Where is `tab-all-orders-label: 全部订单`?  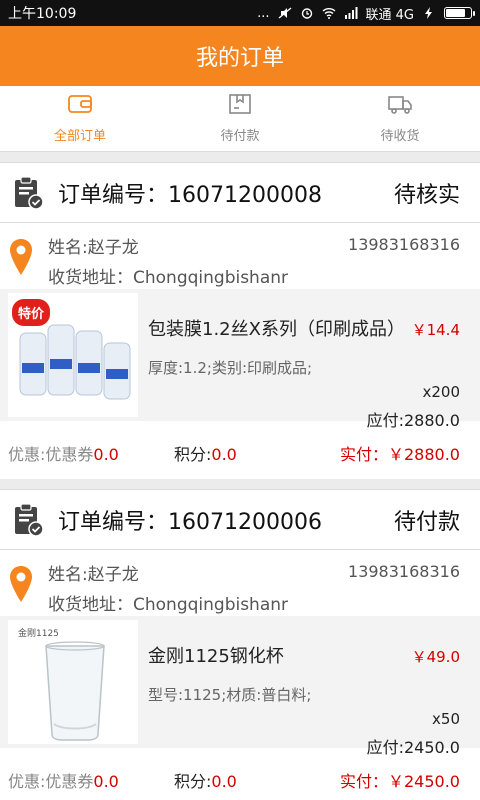
tab-all-orders-label: 全部订单 is located at coordinates (79, 136).